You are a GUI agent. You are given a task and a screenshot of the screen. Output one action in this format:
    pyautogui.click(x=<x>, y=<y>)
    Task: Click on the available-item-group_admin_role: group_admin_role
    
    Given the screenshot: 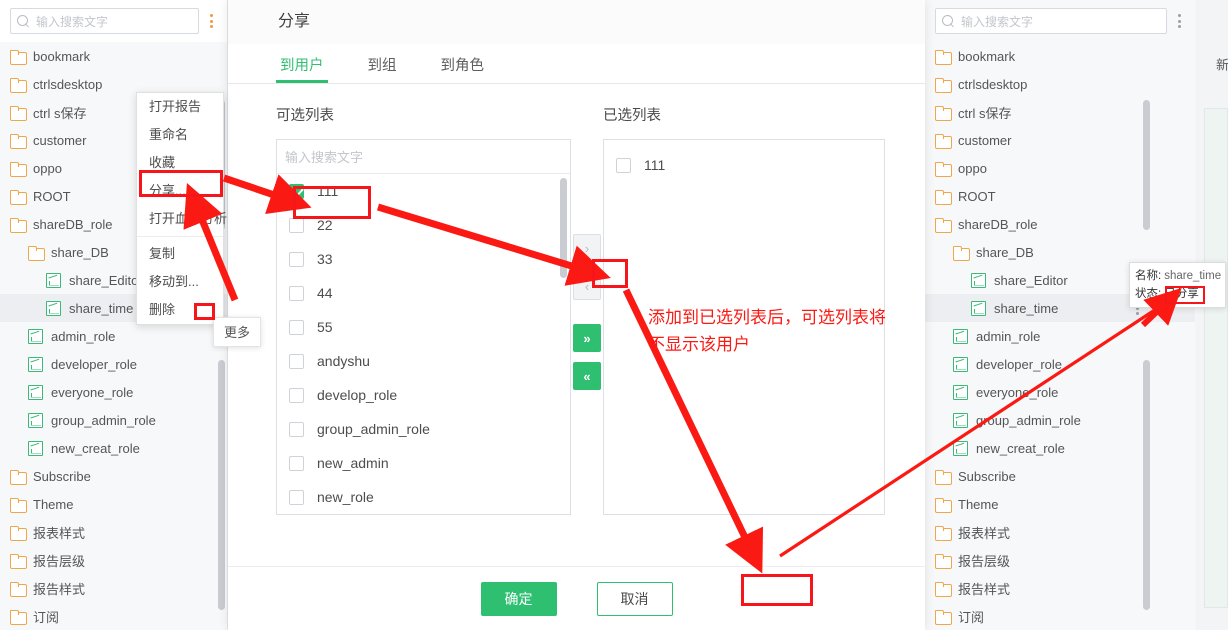 What is the action you would take?
    pyautogui.click(x=423, y=429)
    